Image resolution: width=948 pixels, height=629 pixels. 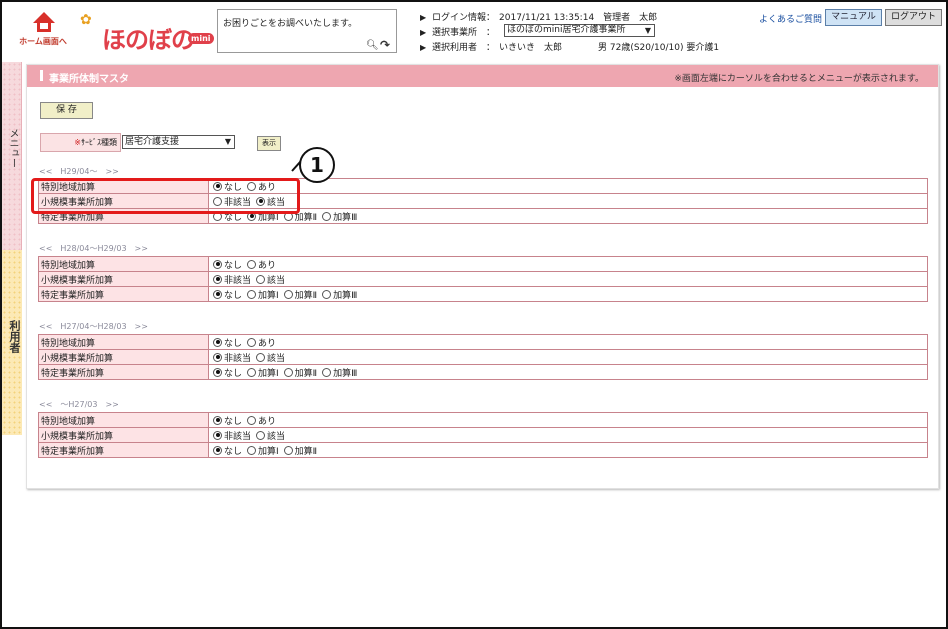 What do you see at coordinates (307, 31) in the screenshot?
I see `search-input: お困りごとをお調べいたします。 🔍︎ ↷` at bounding box center [307, 31].